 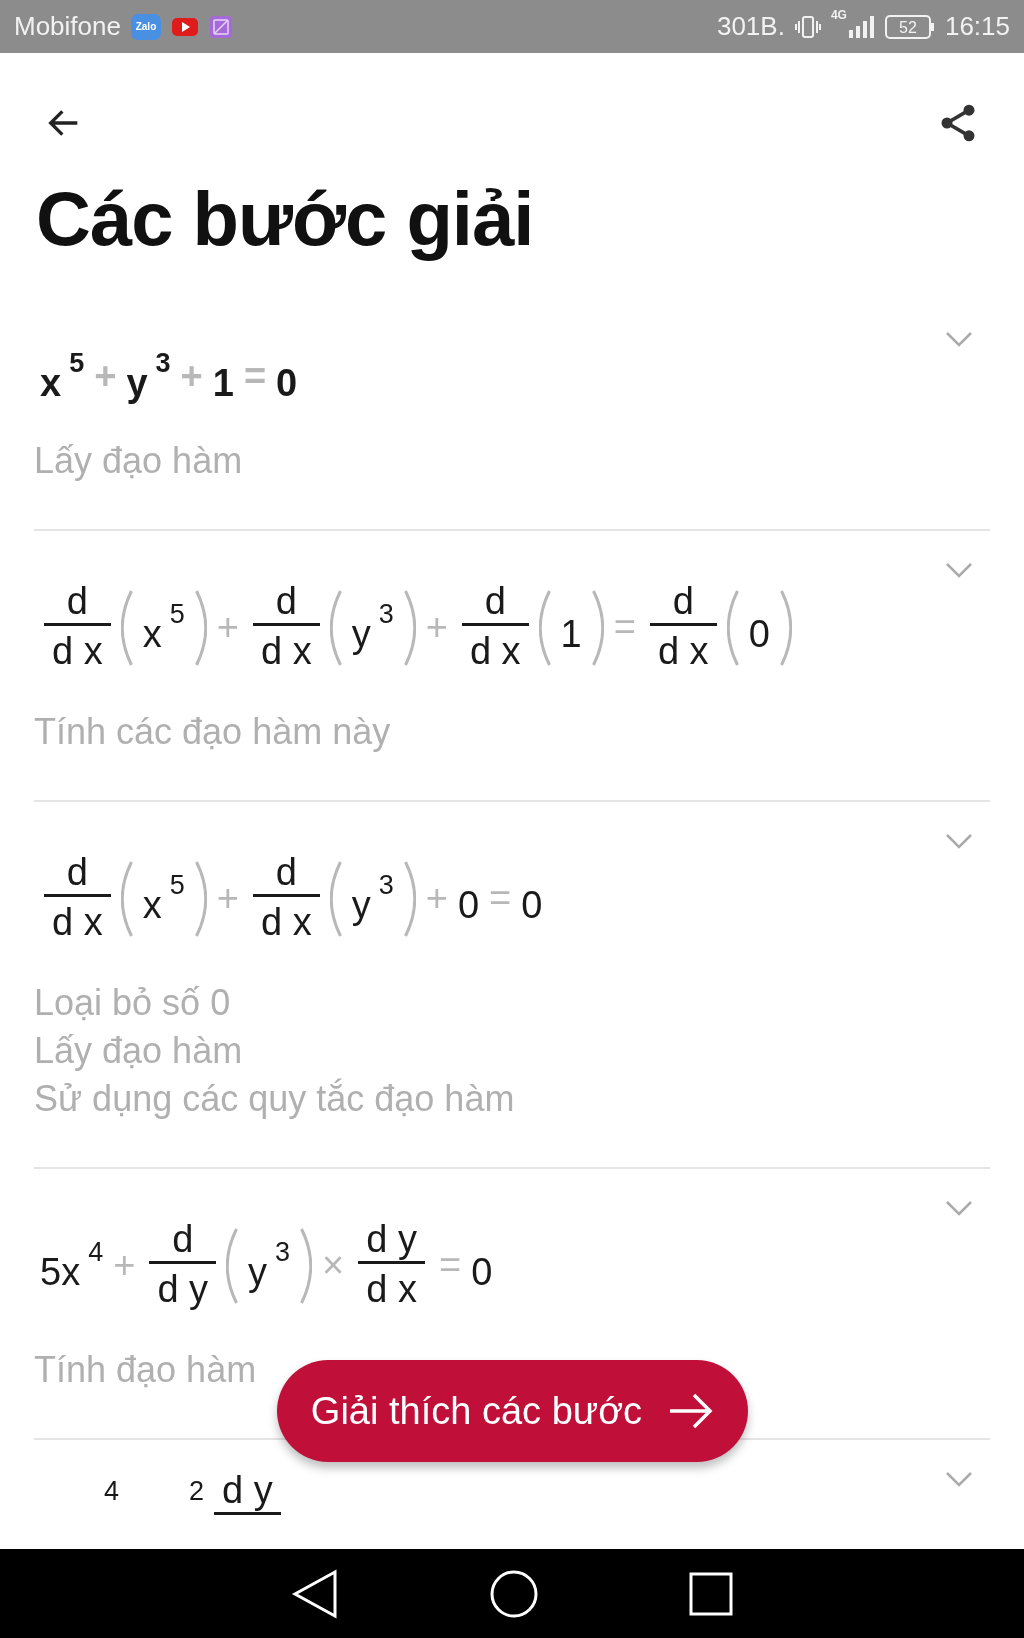 I want to click on network-type: 4G, so click(x=838, y=15).